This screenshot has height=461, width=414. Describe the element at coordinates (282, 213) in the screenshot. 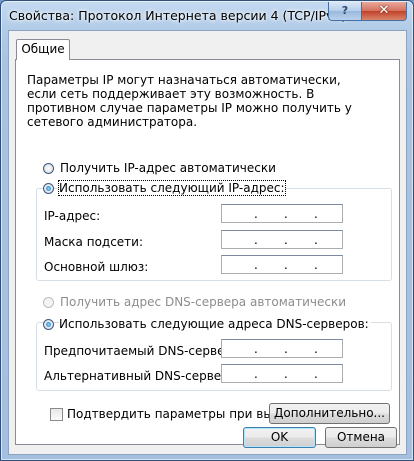

I see `ip-address-input: . . .` at that location.